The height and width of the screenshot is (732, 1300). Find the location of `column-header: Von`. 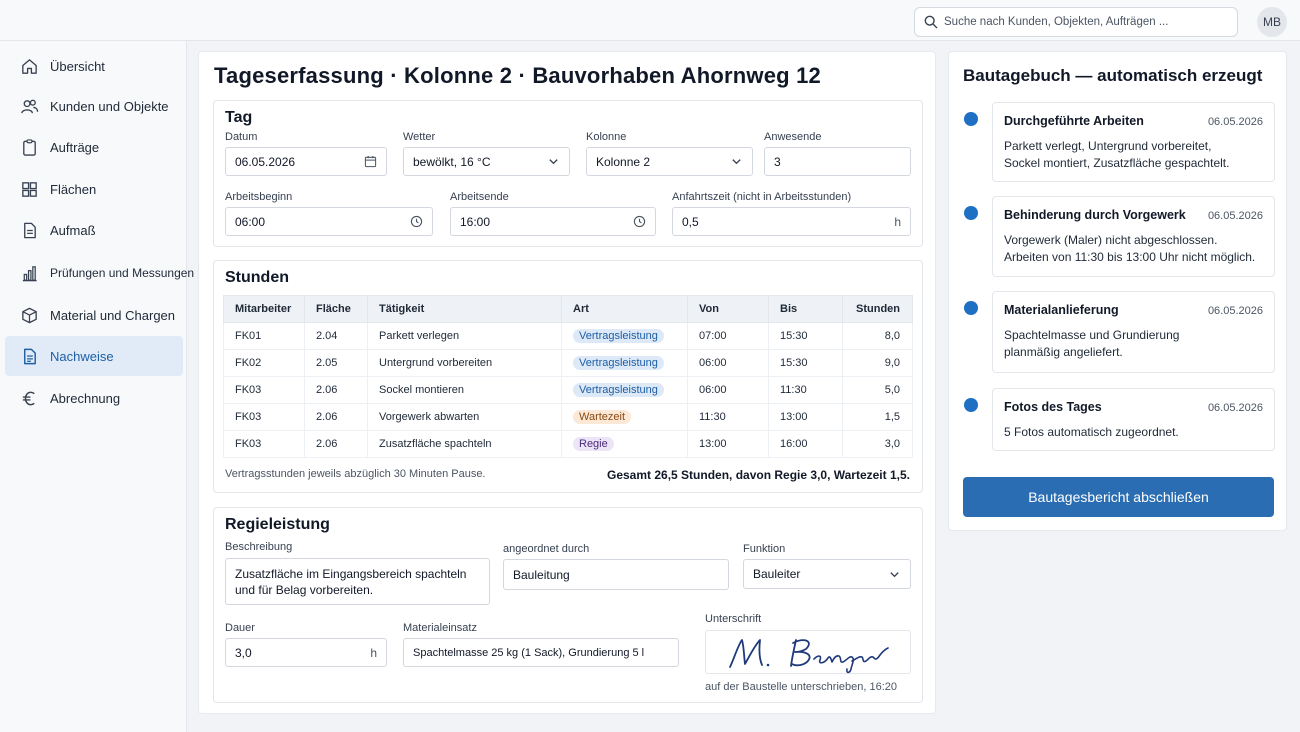

column-header: Von is located at coordinates (728, 309).